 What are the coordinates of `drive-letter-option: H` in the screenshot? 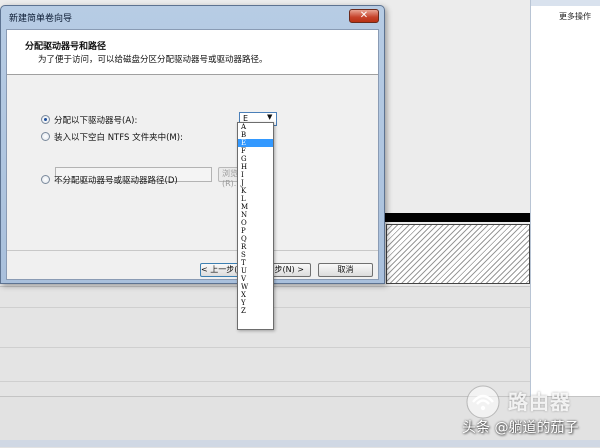 It's located at (255, 167).